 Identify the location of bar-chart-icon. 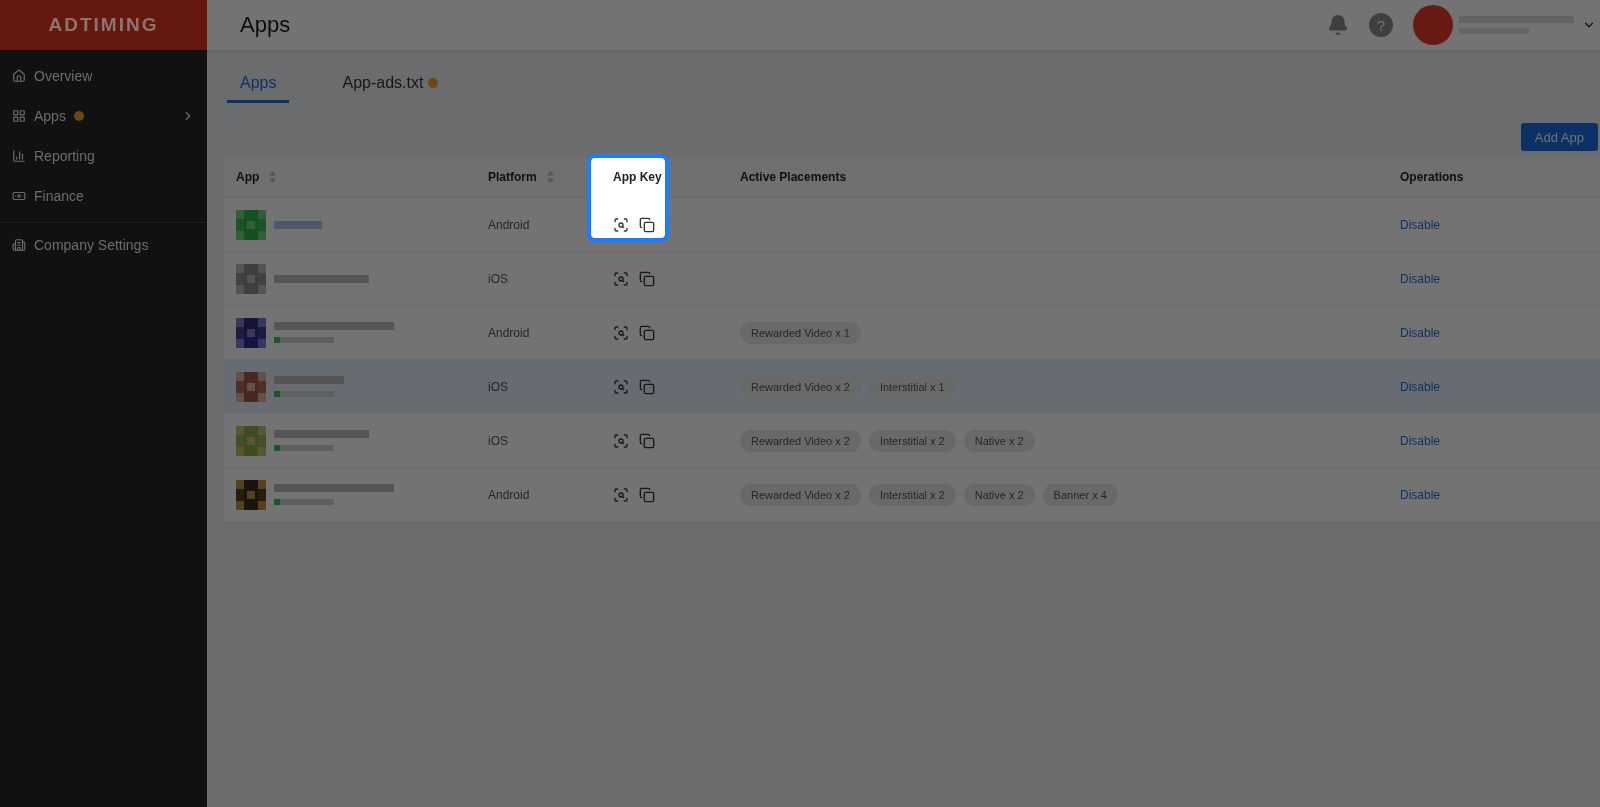
(19, 156).